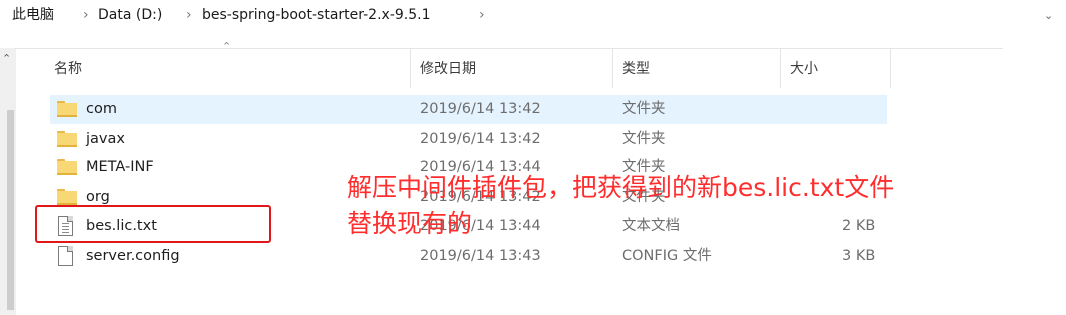  I want to click on file-name: server.config, so click(133, 256).